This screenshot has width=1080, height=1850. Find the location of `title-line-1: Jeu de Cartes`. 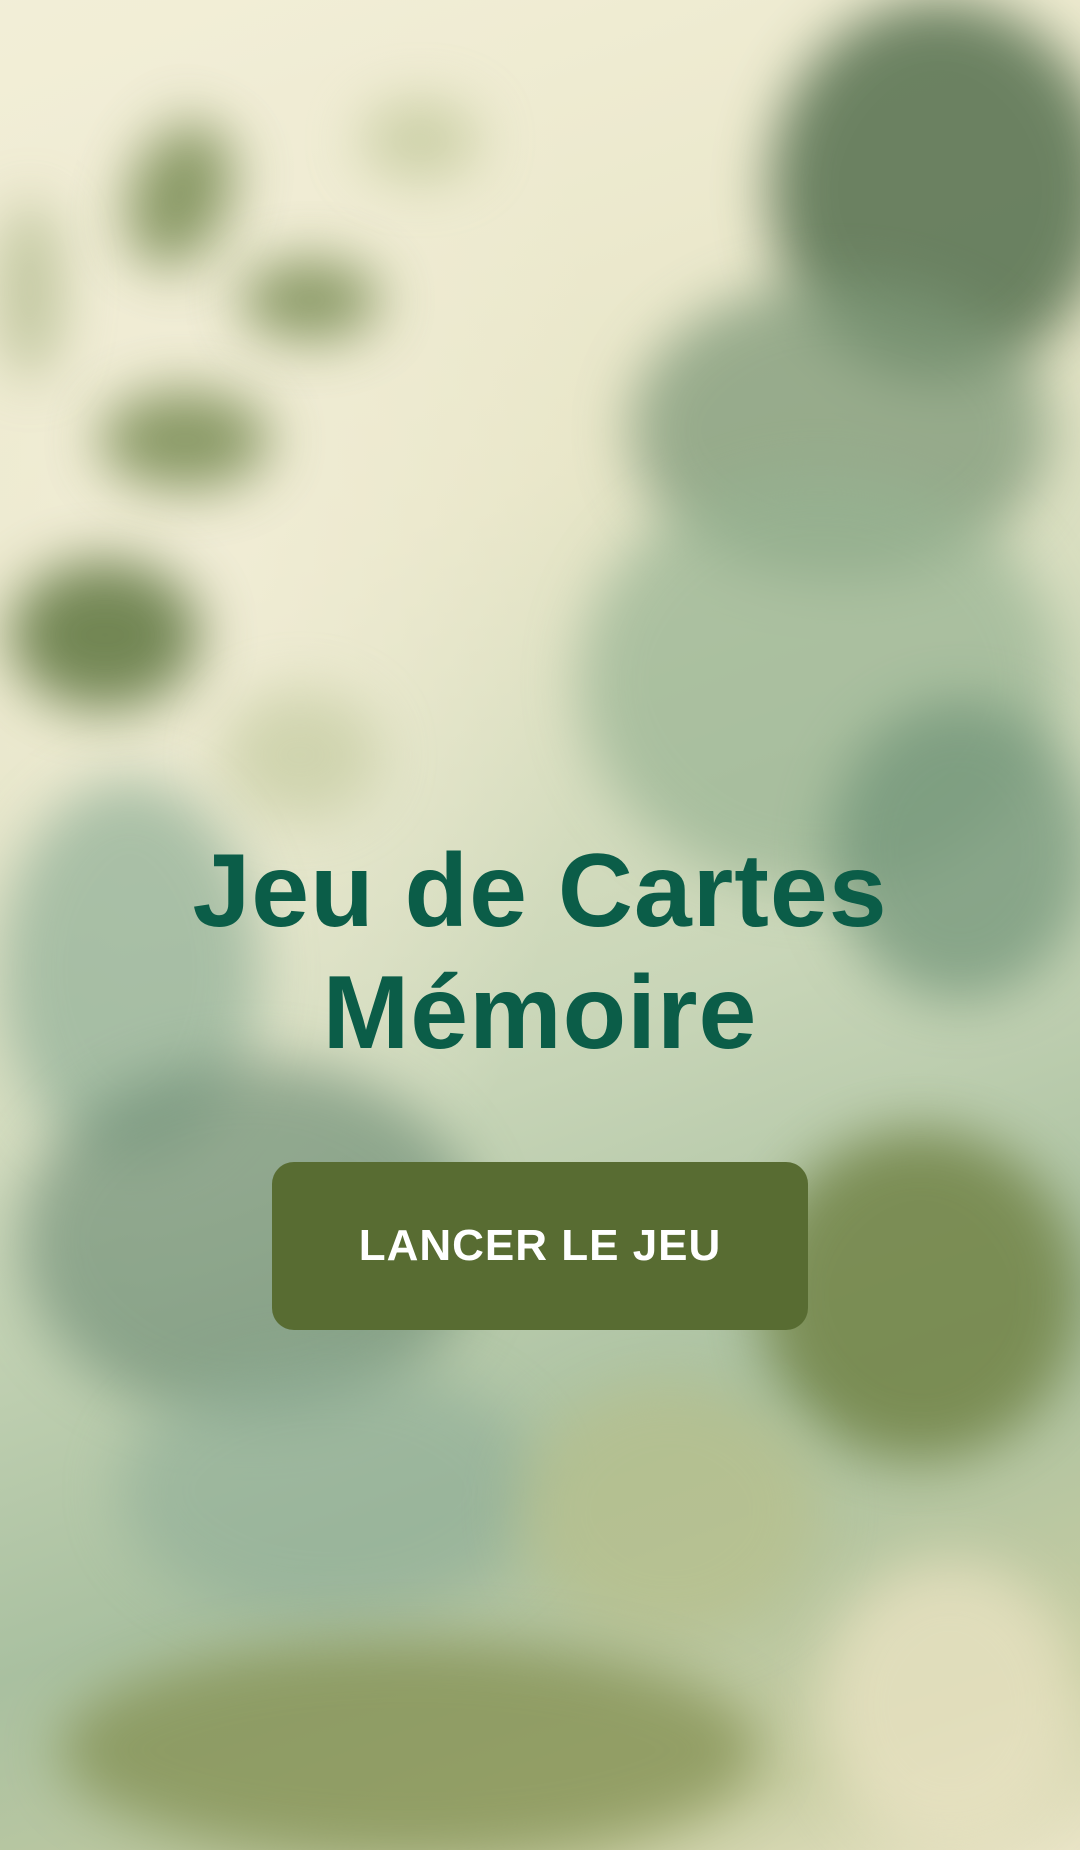

title-line-1: Jeu de Cartes is located at coordinates (540, 891).